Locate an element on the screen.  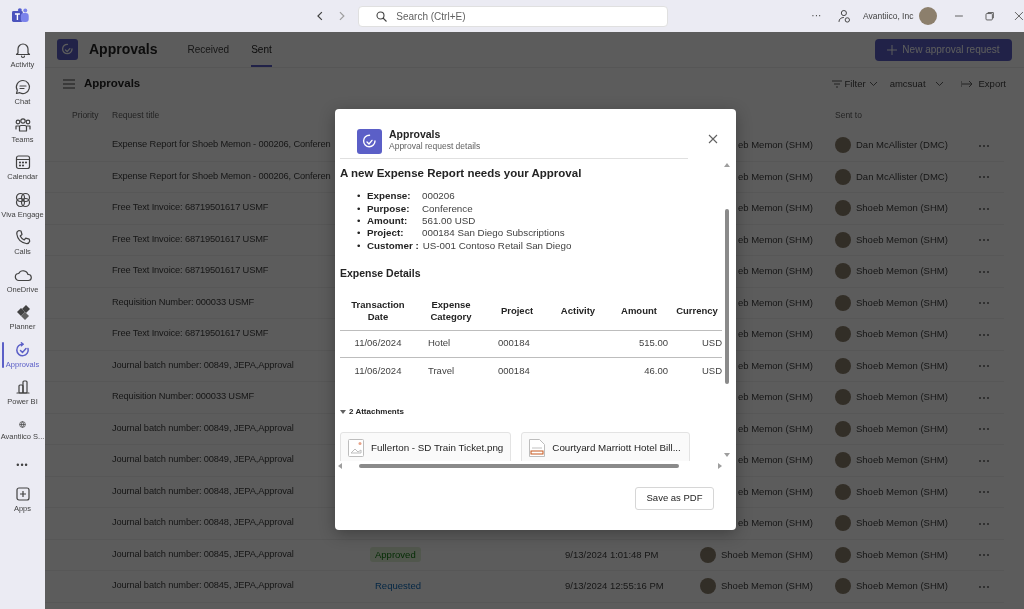
menu-icon is located at coordinates (69, 84).